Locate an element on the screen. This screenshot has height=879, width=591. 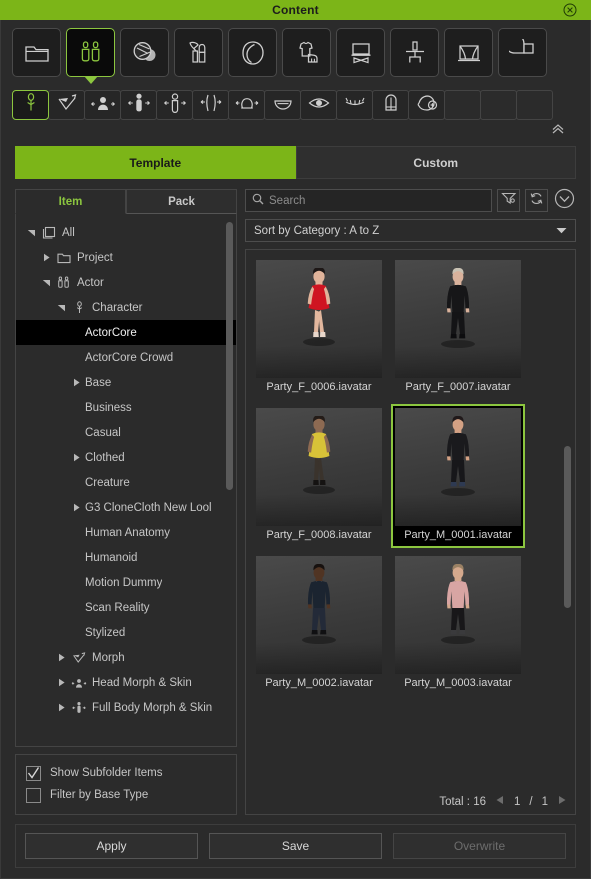
tree-item-base: Base is located at coordinates (126, 382).